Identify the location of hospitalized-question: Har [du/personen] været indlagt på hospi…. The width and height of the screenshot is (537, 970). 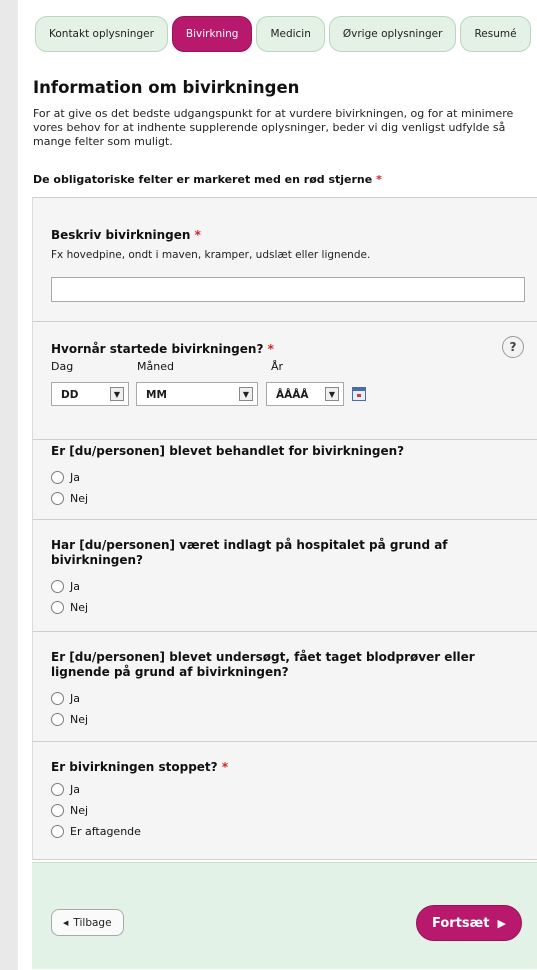
(249, 552).